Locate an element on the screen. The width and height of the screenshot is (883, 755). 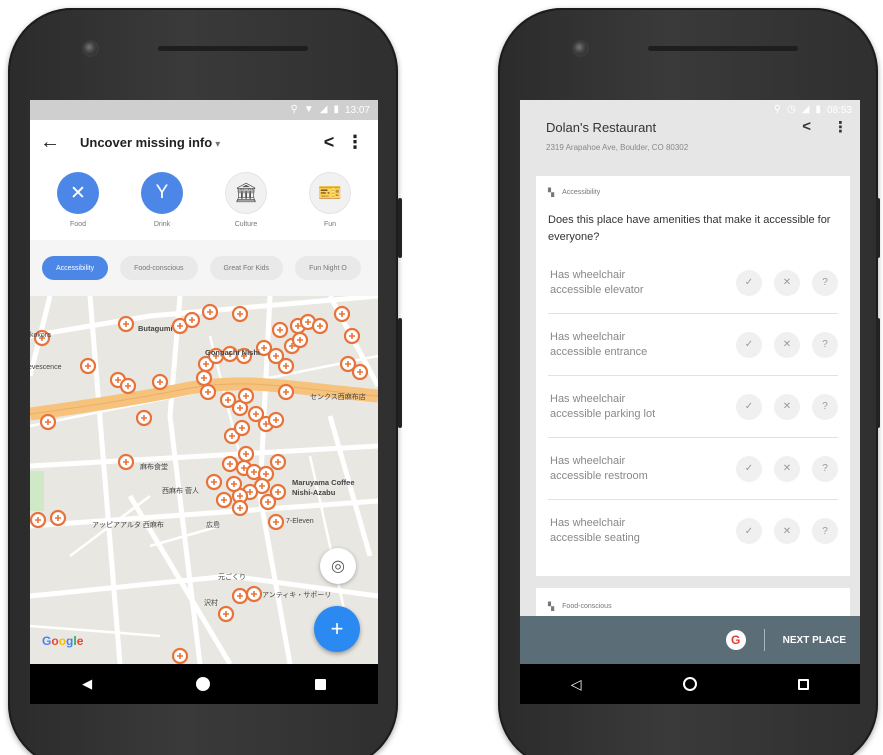
row-label-line2: accessible seating is located at coordinates (595, 538).